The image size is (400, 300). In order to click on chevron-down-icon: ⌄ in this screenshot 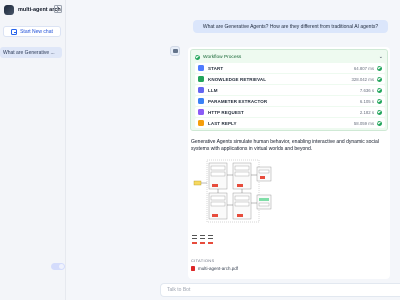, I will do `click(381, 57)`.